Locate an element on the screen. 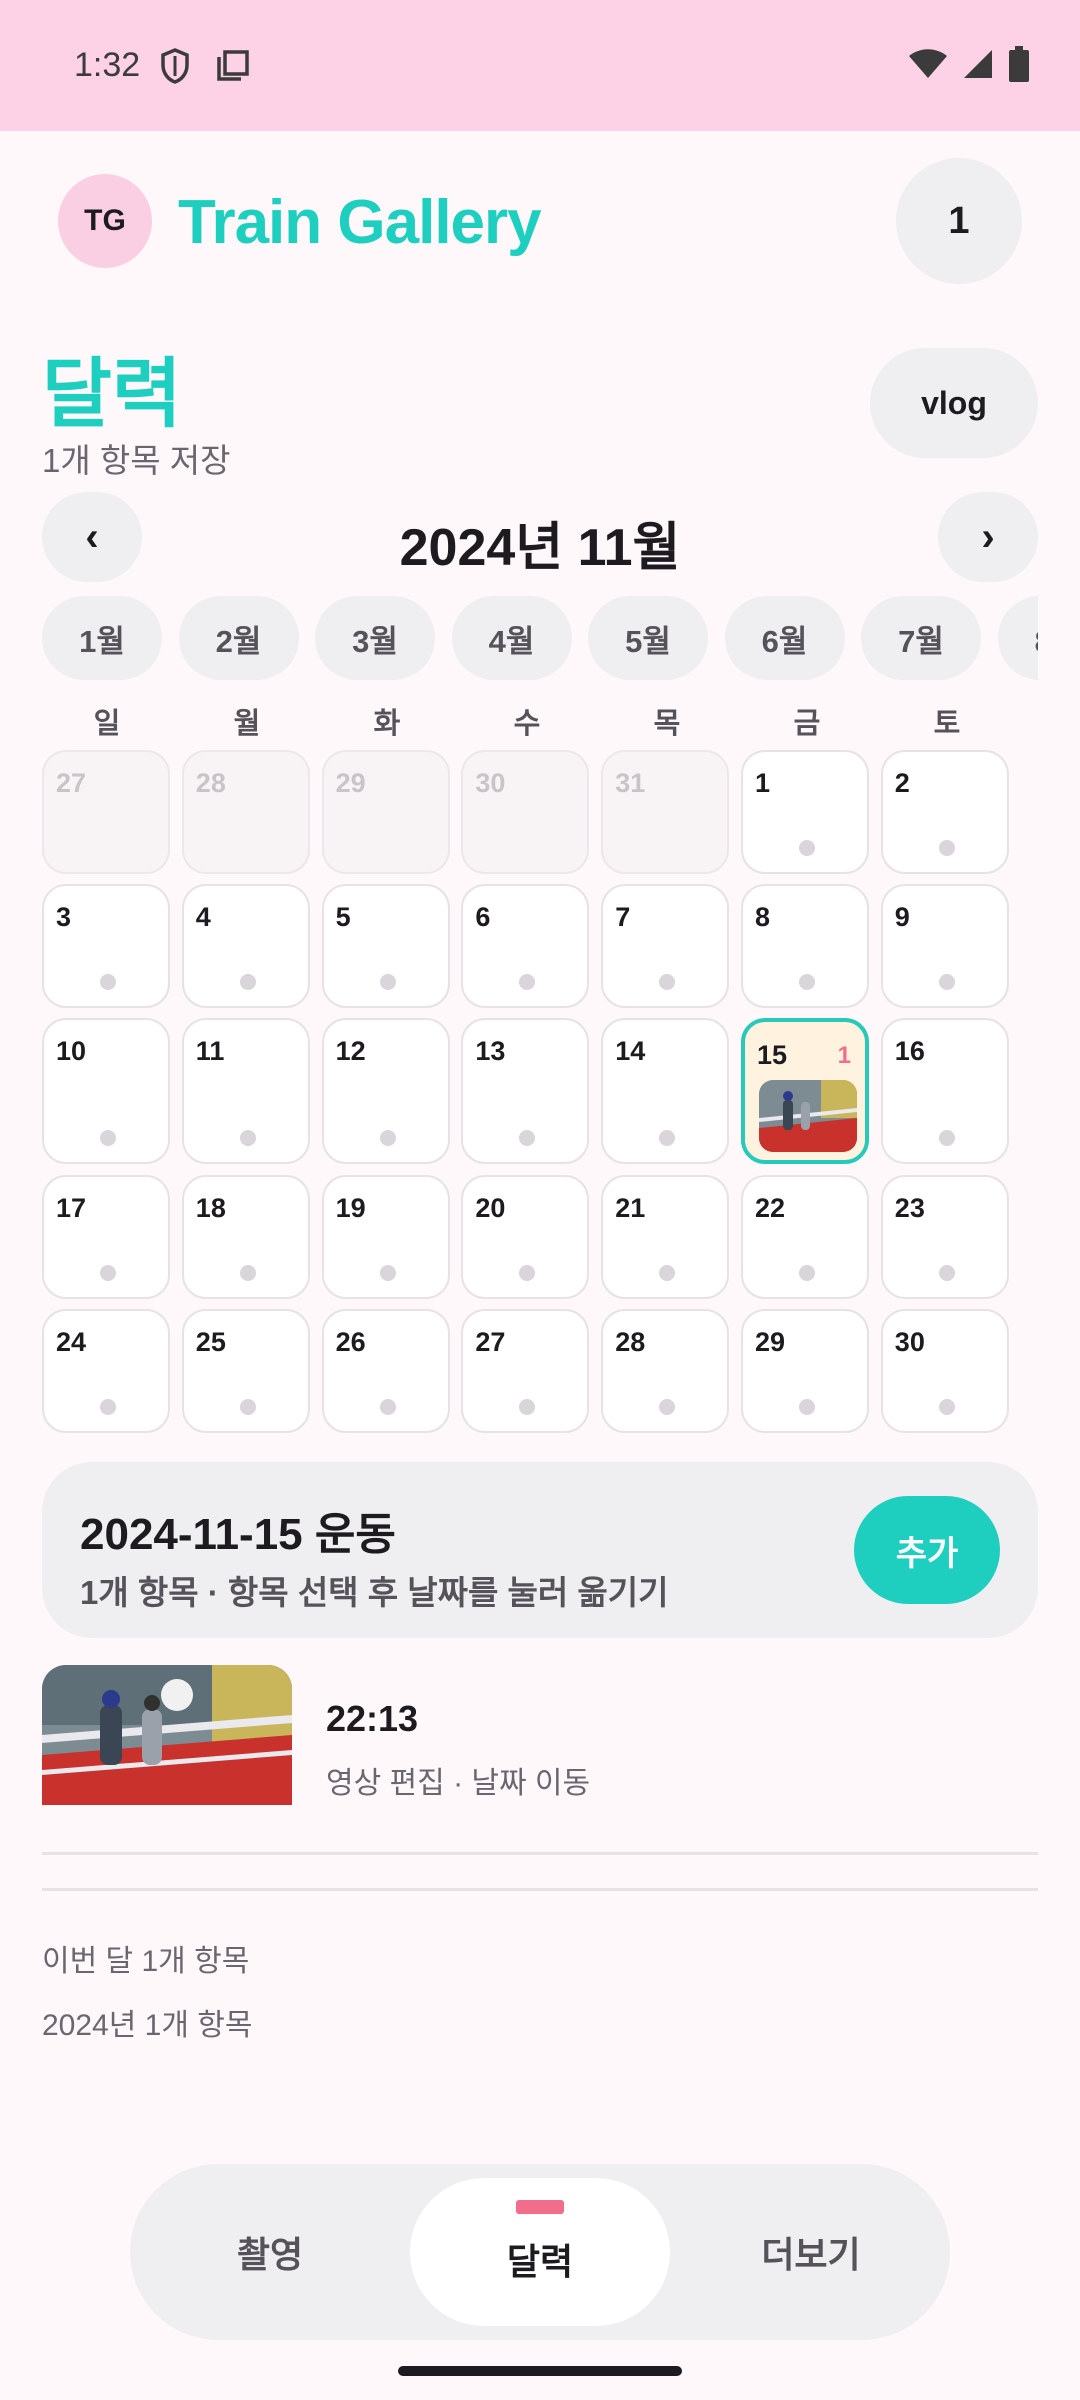  calendar-day: 3 is located at coordinates (106, 946).